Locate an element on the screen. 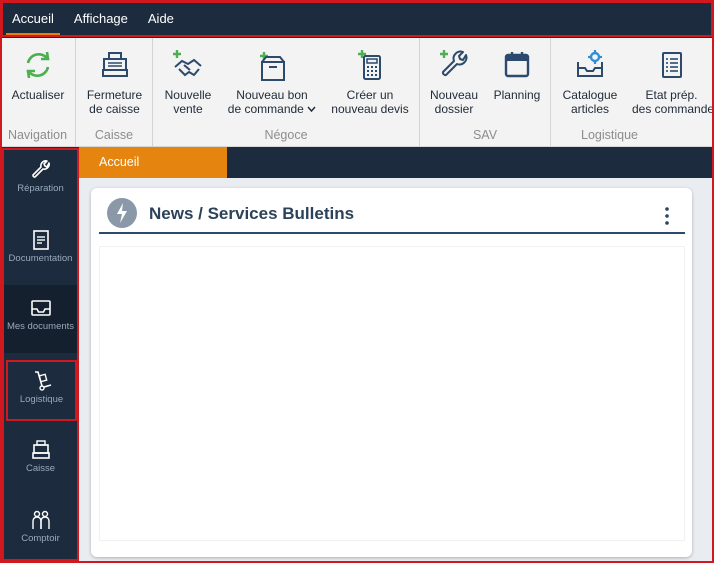 This screenshot has height=563, width=714. nouvelle-vente-button: Nouvelle vente is located at coordinates (188, 82).